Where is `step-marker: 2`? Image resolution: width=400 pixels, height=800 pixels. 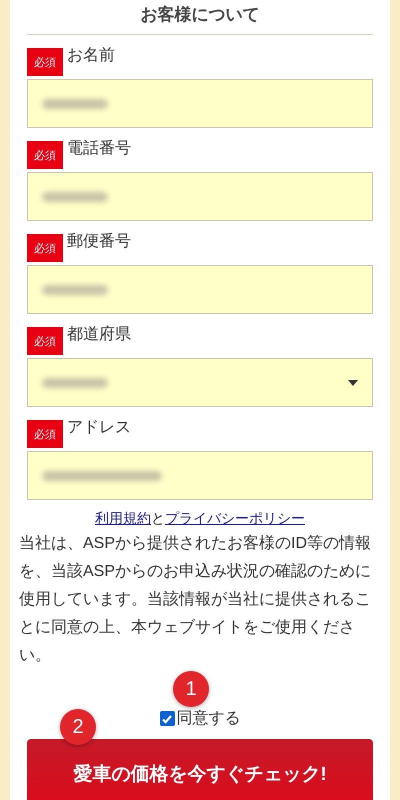
step-marker: 2 is located at coordinates (78, 727).